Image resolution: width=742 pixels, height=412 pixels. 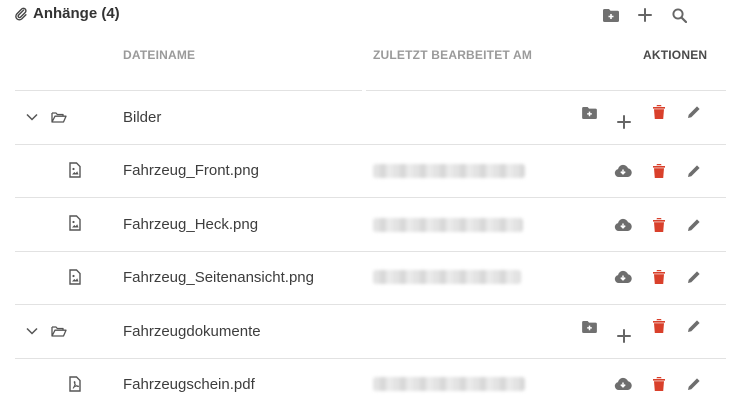 What do you see at coordinates (452, 55) in the screenshot?
I see `column-header-last-modified: ZULETZT BEARBEITET AM` at bounding box center [452, 55].